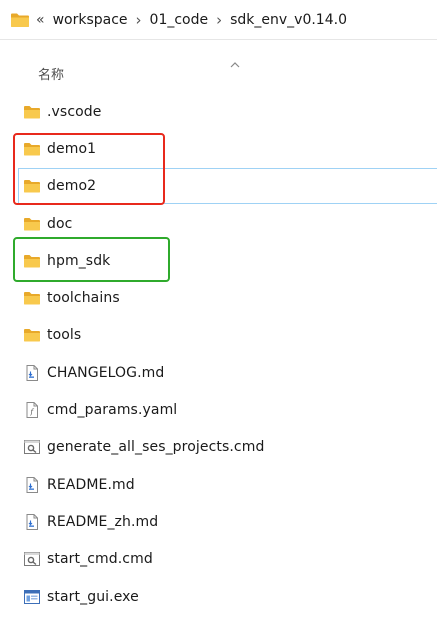 This screenshot has width=437, height=625. I want to click on file-name: CHANGELOG.md, so click(106, 372).